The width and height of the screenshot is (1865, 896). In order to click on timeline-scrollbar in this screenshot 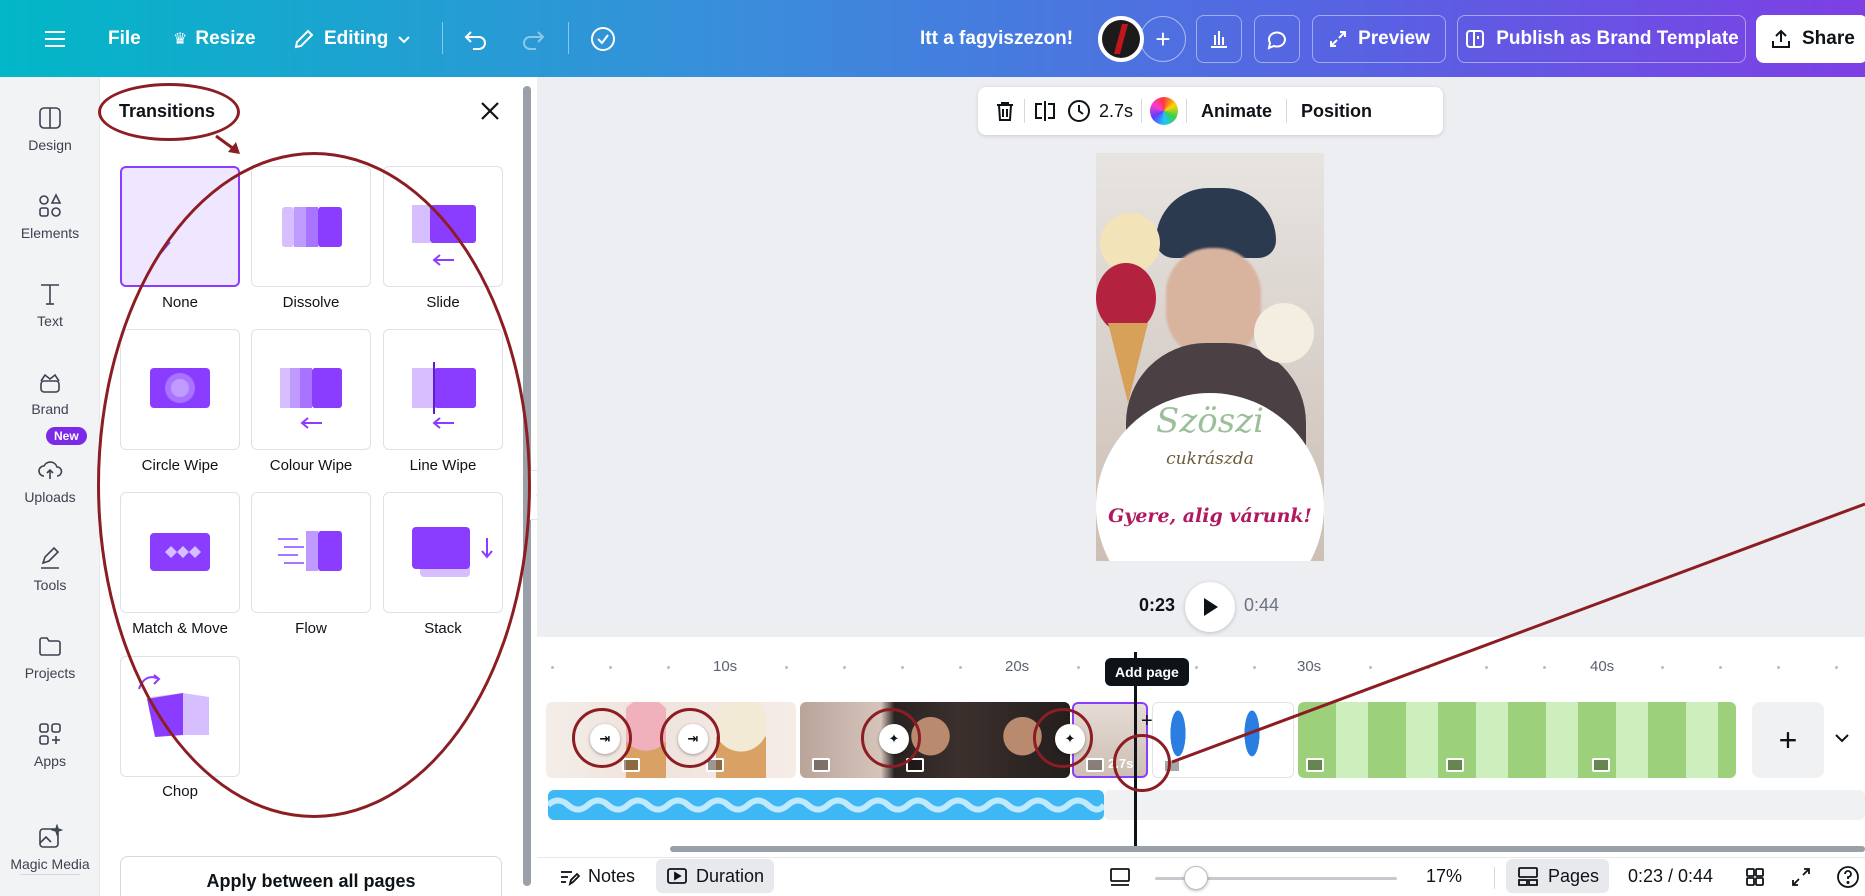, I will do `click(1267, 849)`.